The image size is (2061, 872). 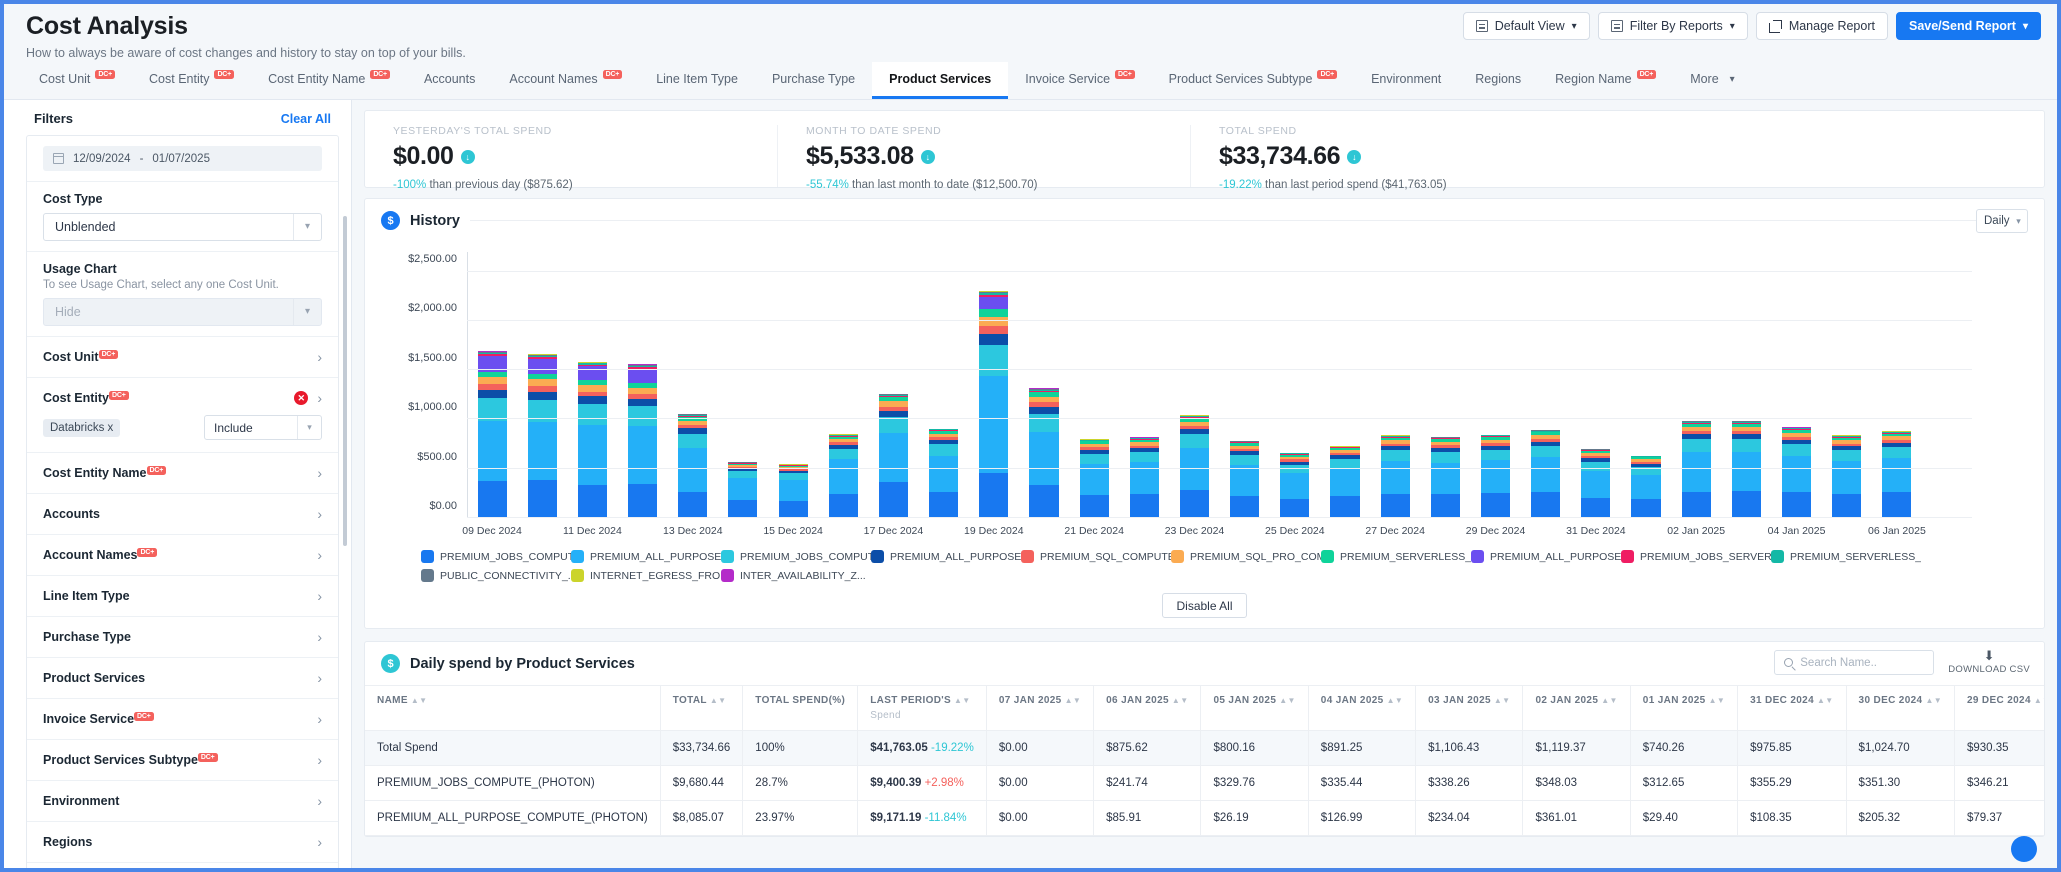 I want to click on filter-accordion-product-services-subtype: Product Services Subtype DC+ ›, so click(x=182, y=760).